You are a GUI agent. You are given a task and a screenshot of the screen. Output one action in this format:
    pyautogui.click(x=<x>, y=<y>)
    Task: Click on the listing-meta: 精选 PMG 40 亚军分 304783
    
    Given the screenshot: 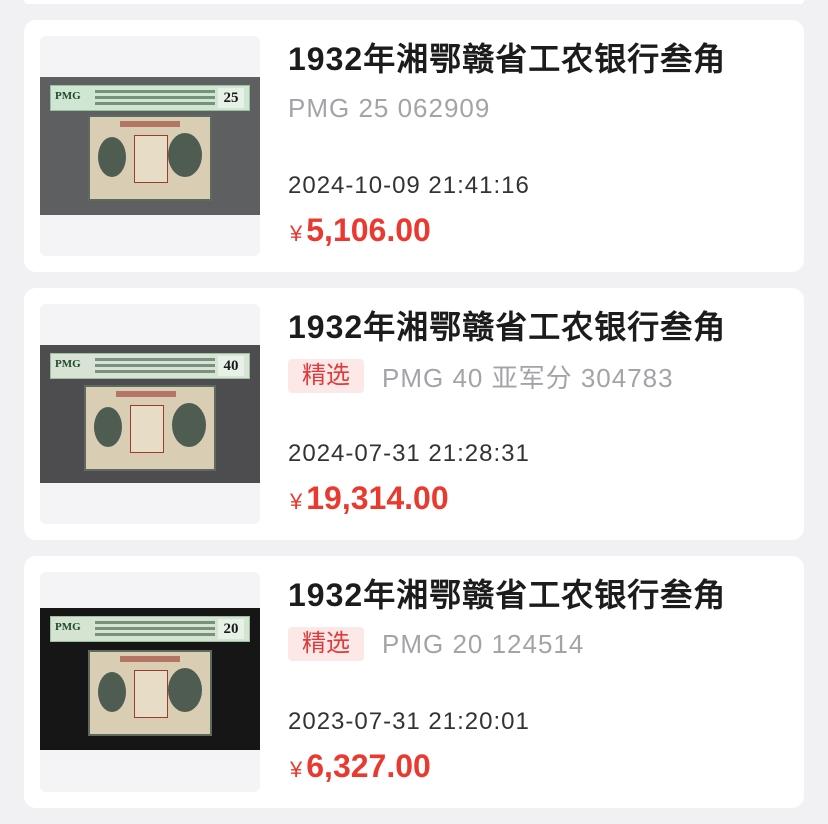 What is the action you would take?
    pyautogui.click(x=481, y=376)
    